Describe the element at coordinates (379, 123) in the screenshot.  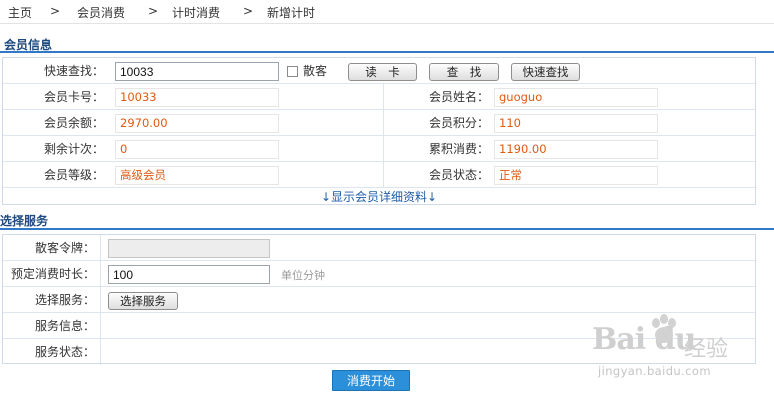
I see `member-row-balance-points: 会员余额： 2970.00 会员积分： 110` at that location.